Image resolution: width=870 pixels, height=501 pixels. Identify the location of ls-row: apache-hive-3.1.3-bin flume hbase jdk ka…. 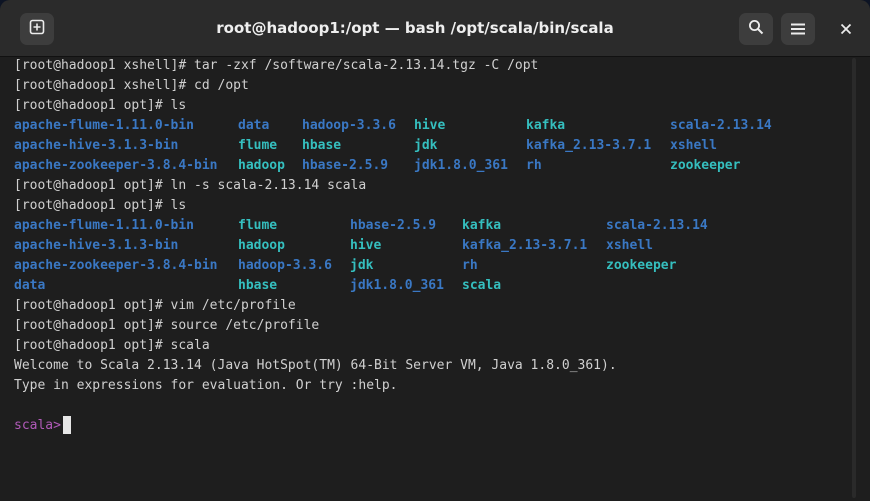
(434, 146).